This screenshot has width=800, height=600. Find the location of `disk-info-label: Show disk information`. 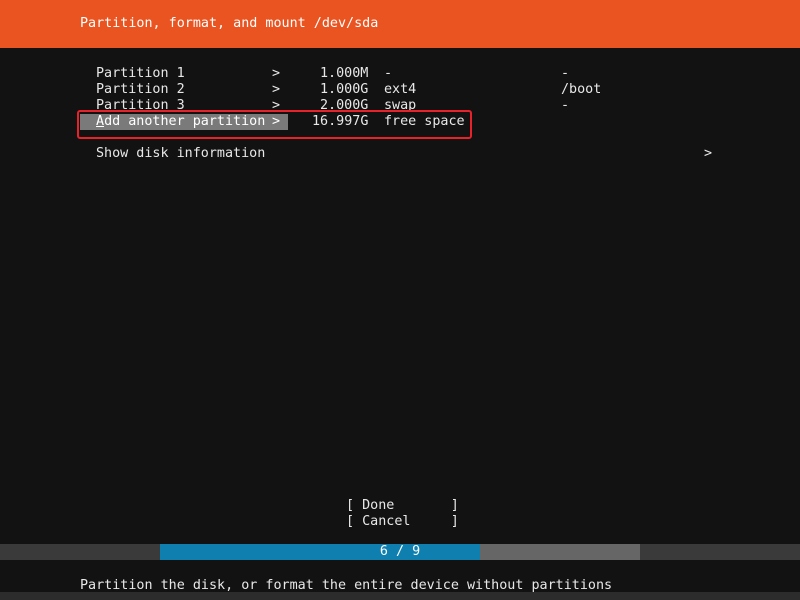

disk-info-label: Show disk information is located at coordinates (181, 153).